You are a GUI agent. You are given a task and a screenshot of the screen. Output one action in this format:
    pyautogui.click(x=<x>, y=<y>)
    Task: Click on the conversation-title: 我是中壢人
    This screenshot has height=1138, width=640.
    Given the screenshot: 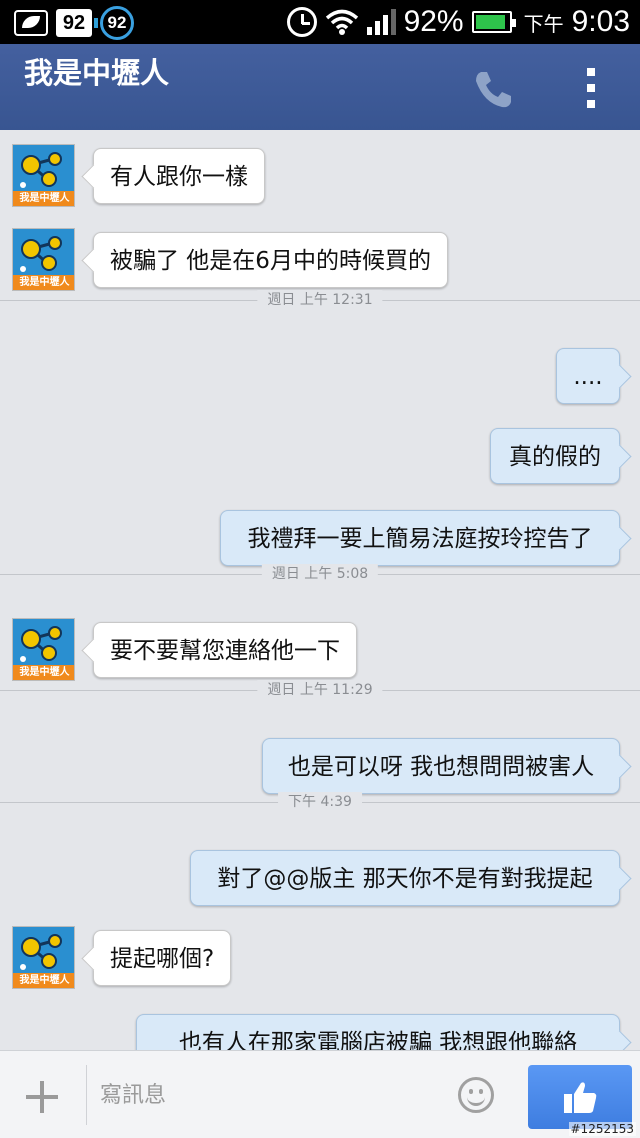 What is the action you would take?
    pyautogui.click(x=97, y=73)
    